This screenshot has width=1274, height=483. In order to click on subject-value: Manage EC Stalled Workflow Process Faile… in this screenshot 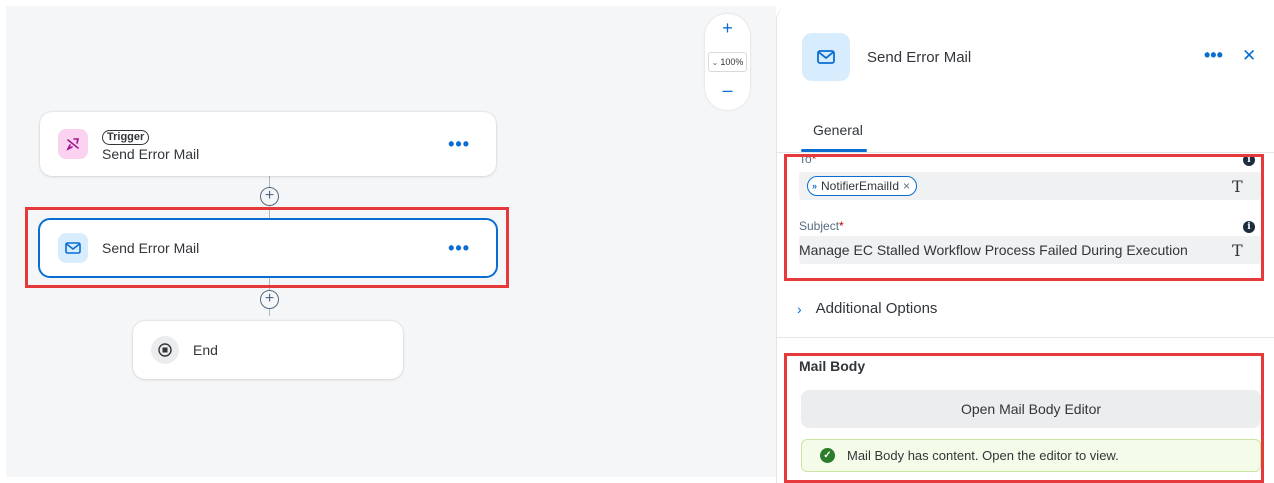, I will do `click(993, 250)`.